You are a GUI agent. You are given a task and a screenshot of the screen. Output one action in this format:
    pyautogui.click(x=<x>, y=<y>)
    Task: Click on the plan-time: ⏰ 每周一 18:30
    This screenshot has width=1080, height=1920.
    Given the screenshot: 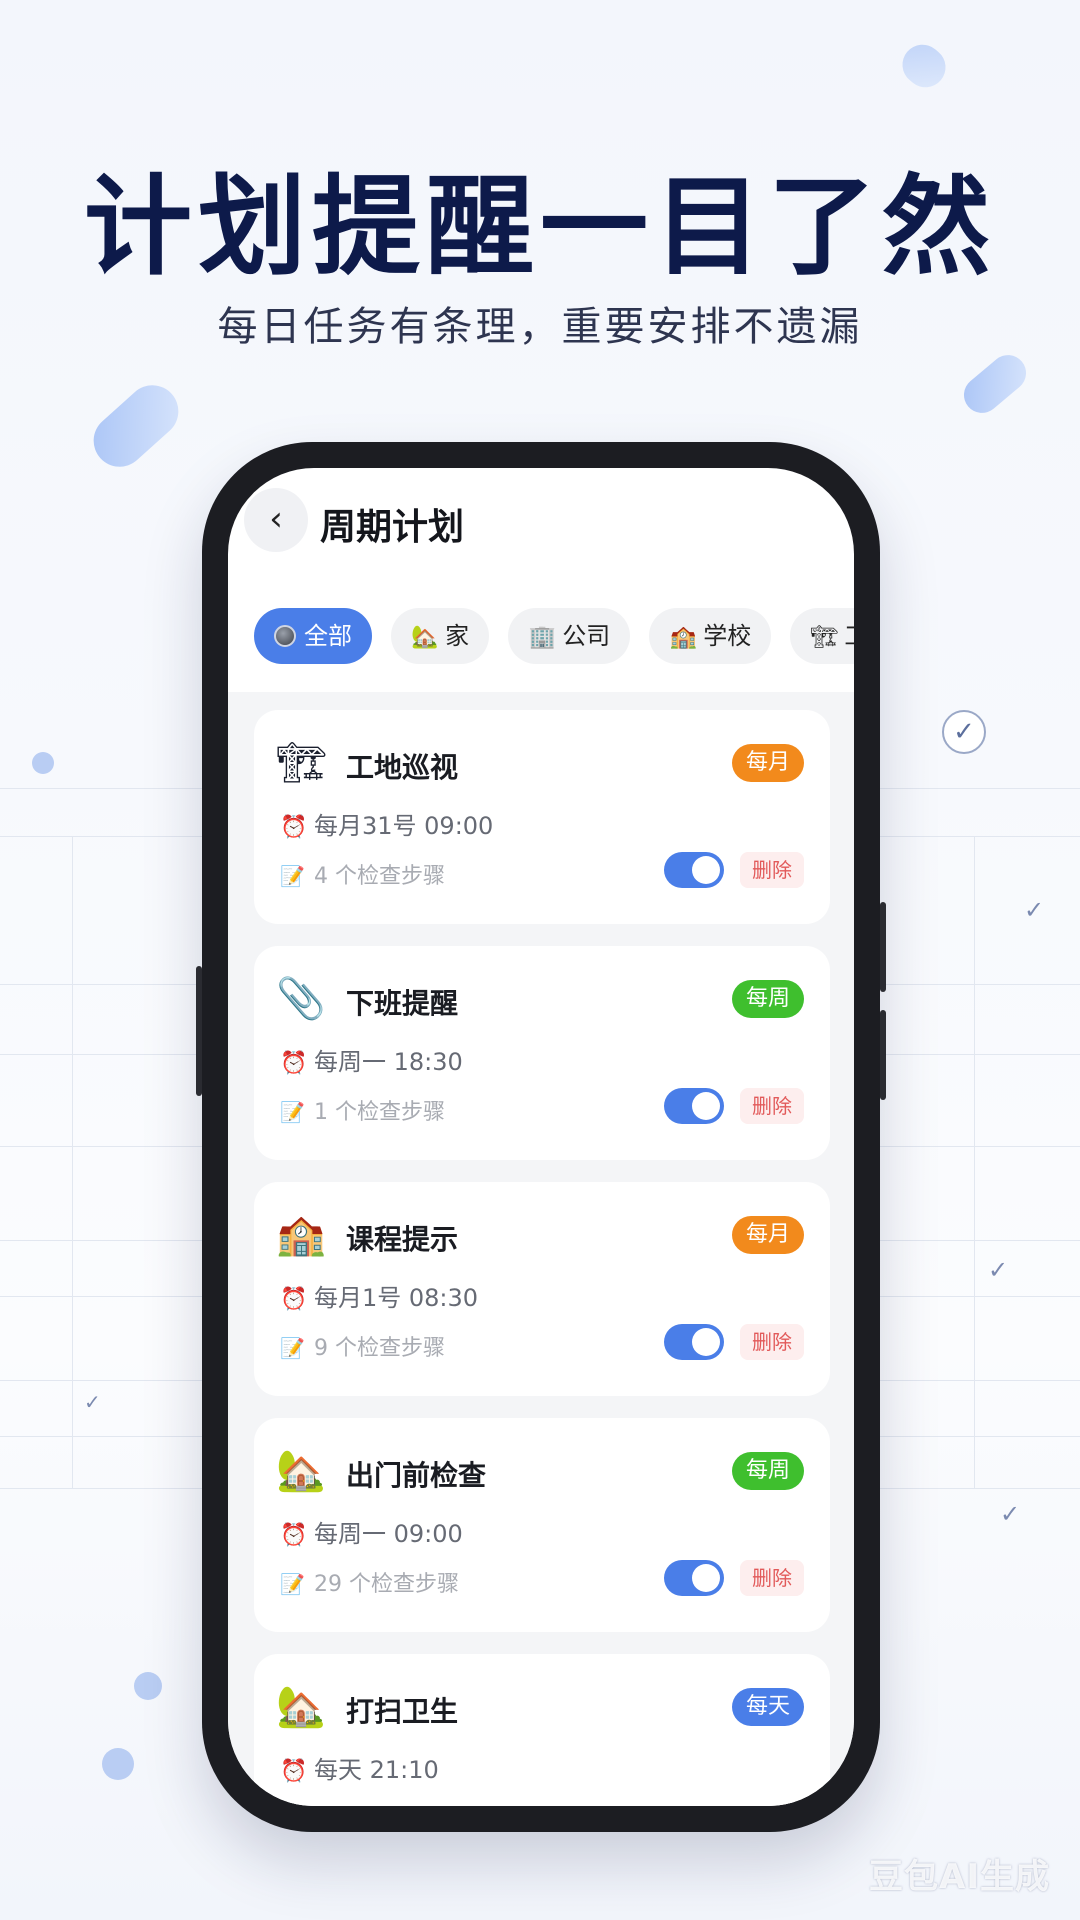 What is the action you would take?
    pyautogui.click(x=371, y=1059)
    